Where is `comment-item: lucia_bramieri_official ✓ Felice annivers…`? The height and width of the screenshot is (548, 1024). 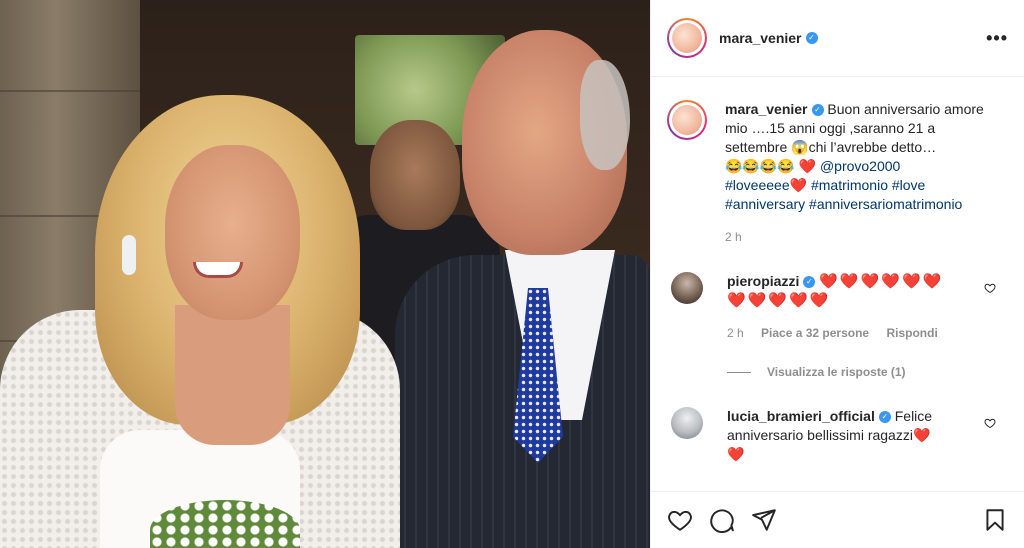
comment-item: lucia_bramieri_official ✓ Felice annivers… is located at coordinates (837, 435).